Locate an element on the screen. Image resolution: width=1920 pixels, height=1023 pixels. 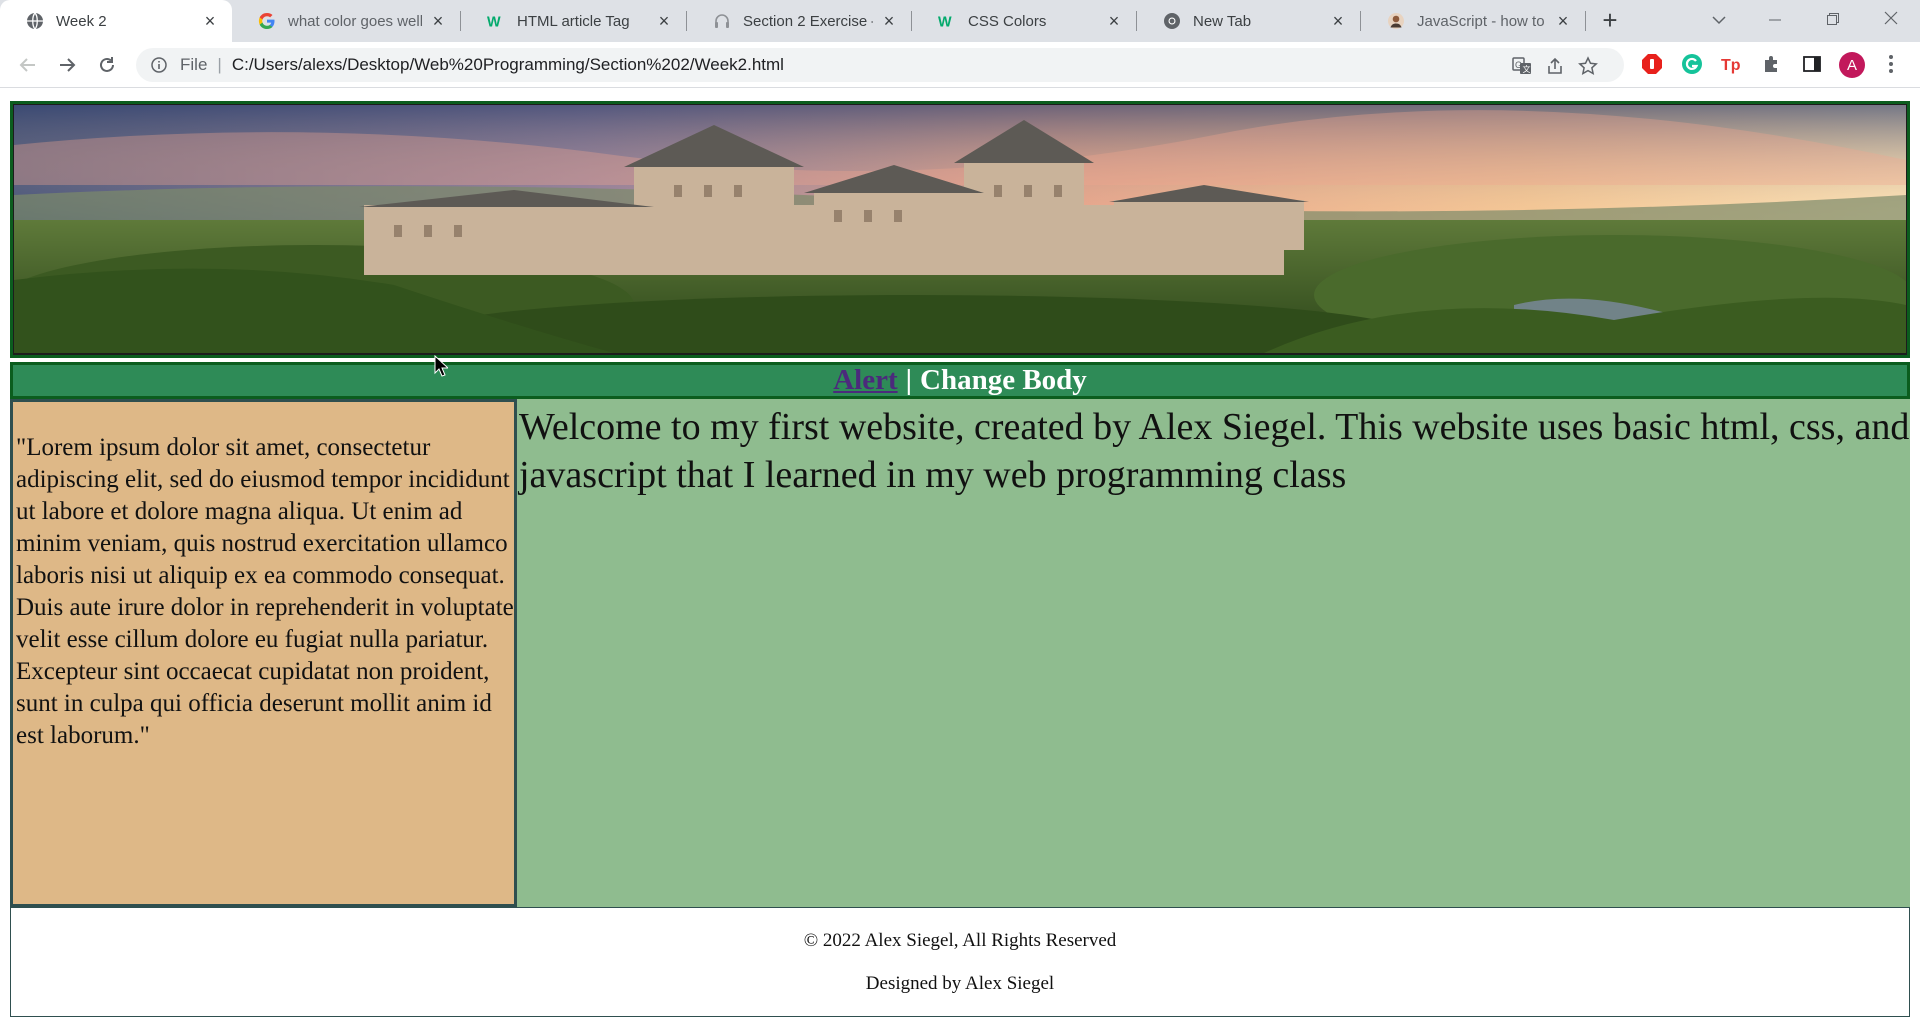
tab-search-button is located at coordinates (1719, 20).